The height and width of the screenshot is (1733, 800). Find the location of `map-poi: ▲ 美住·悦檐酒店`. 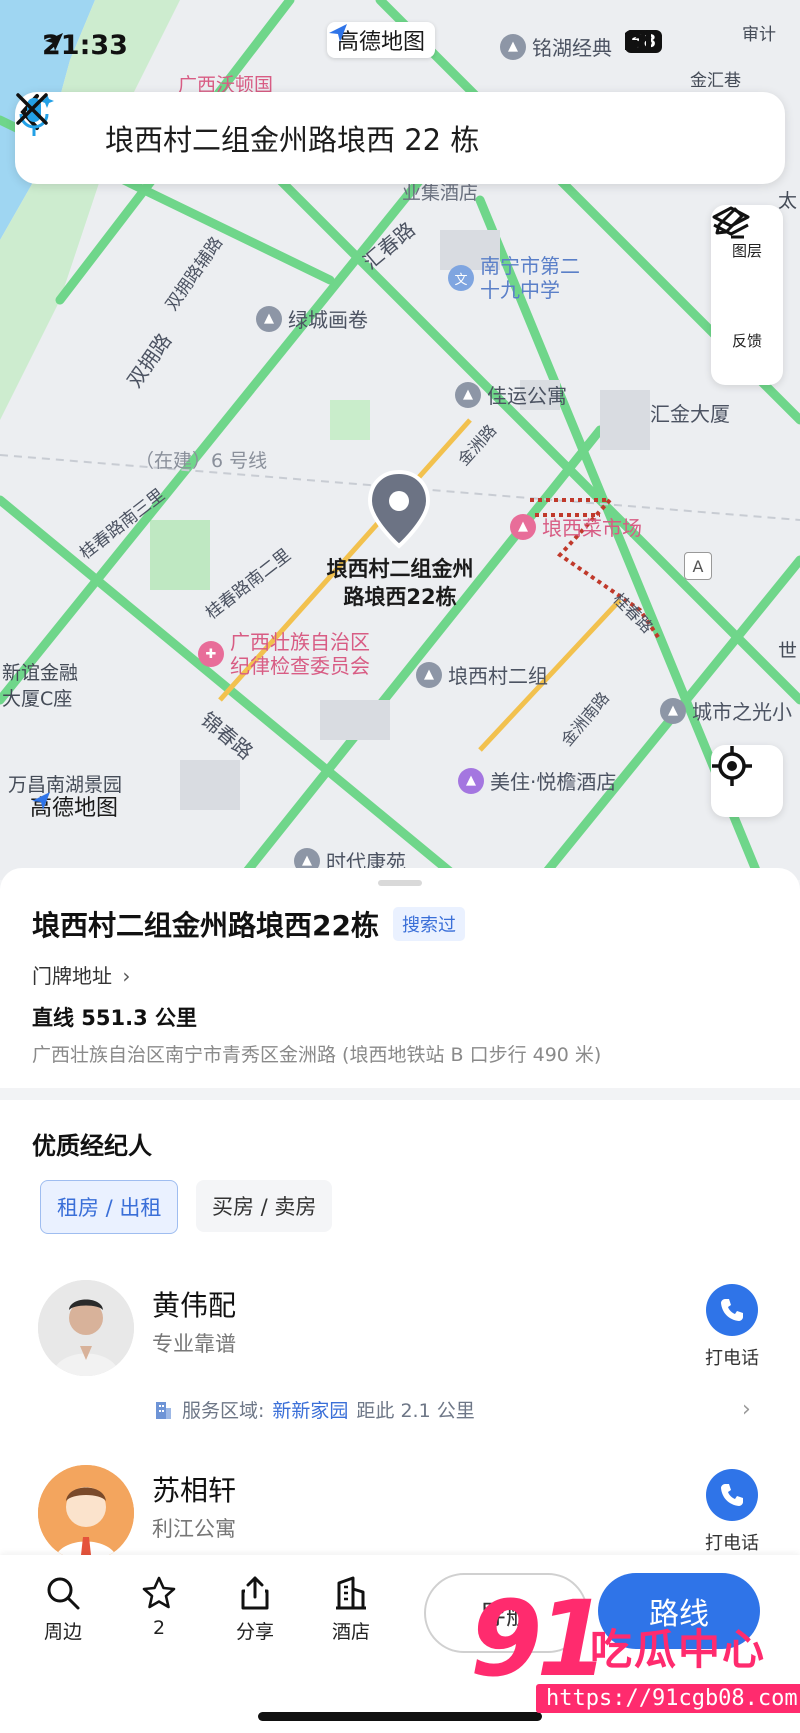

map-poi: ▲ 美住·悦檐酒店 is located at coordinates (537, 780).